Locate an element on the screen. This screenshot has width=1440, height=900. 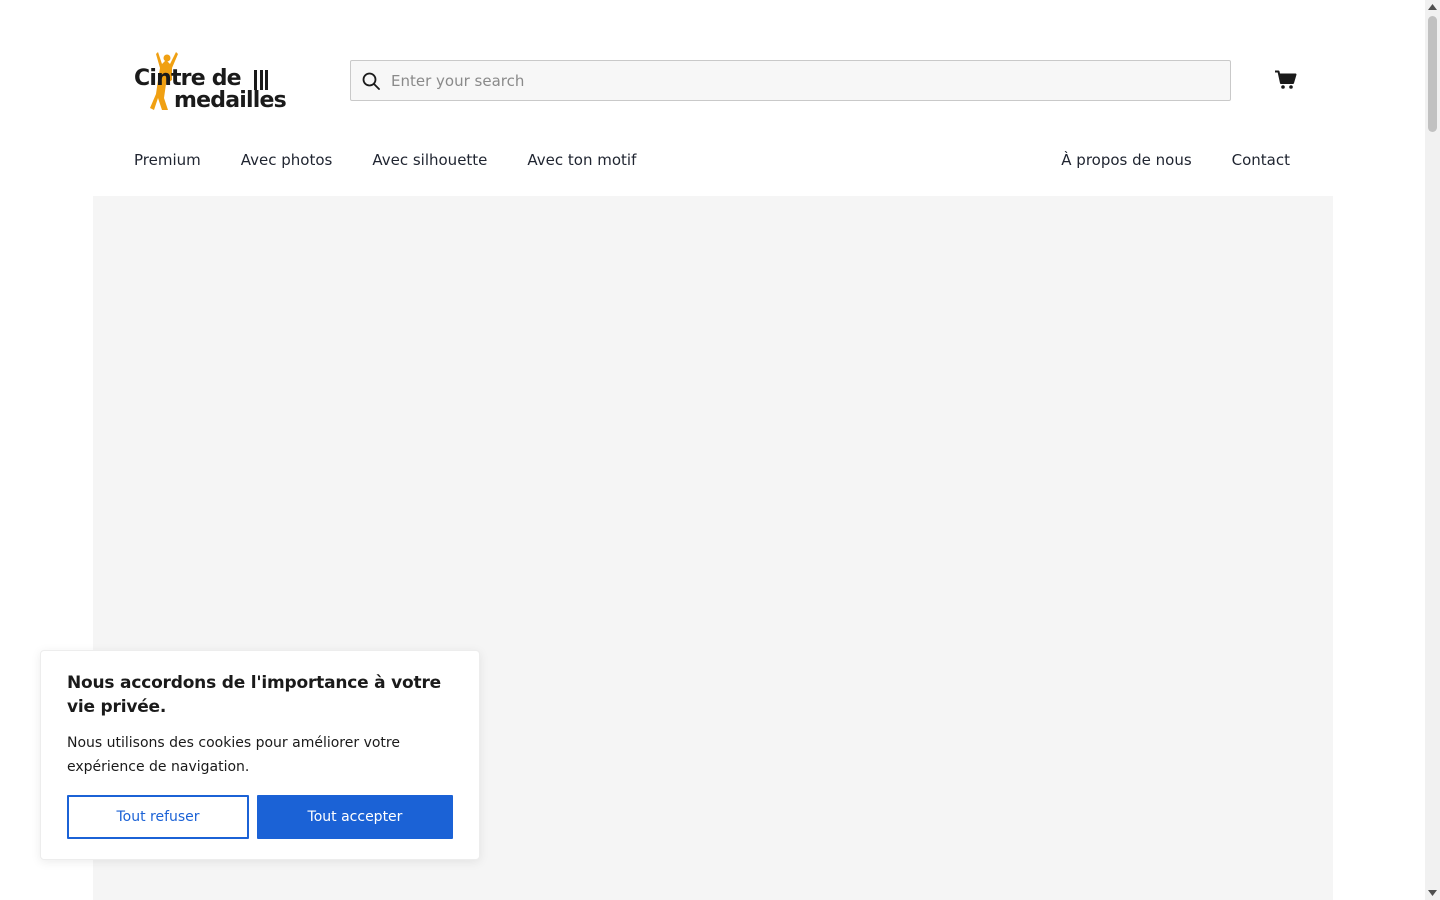
search-icon is located at coordinates (371, 81).